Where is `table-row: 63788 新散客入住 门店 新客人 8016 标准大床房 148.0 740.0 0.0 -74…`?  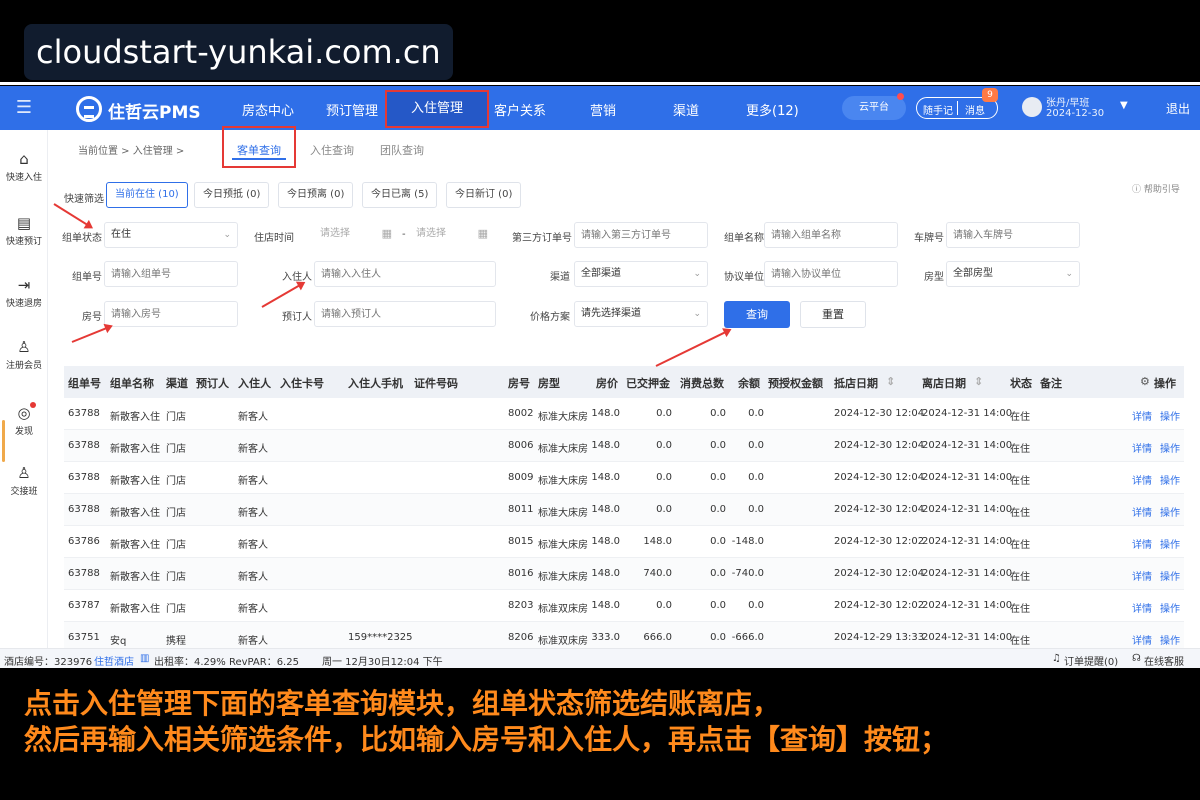
table-row: 63788 新散客入住 门店 新客人 8016 标准大床房 148.0 740.0 0.0 -74… is located at coordinates (624, 574).